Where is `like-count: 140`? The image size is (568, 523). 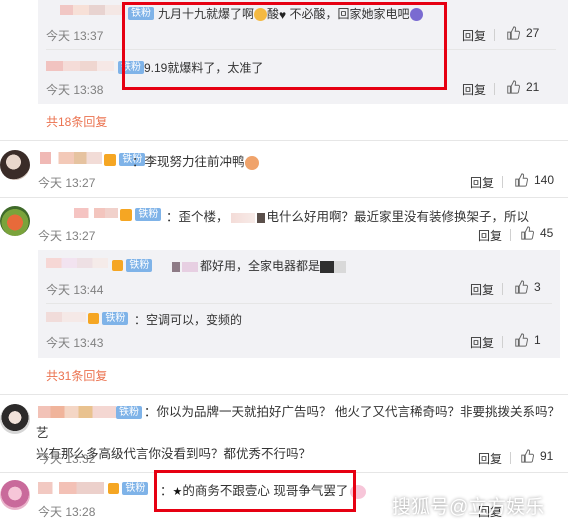
like-count: 140 is located at coordinates (544, 180).